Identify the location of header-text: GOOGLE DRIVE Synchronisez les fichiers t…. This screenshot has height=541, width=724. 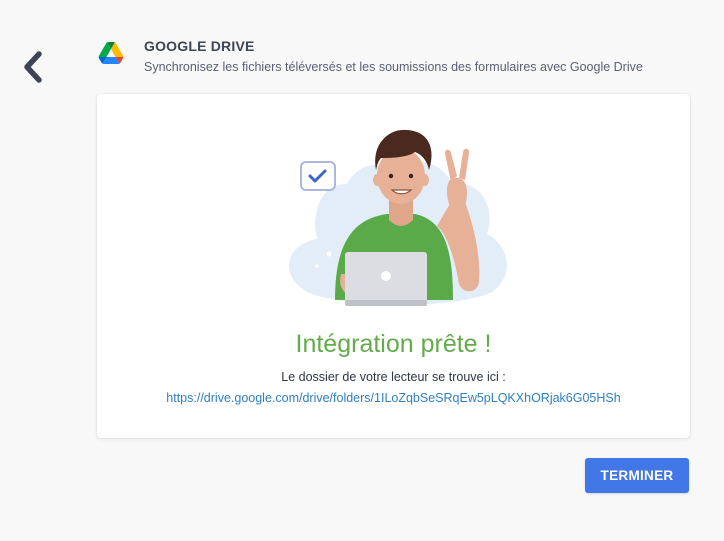
(392, 56).